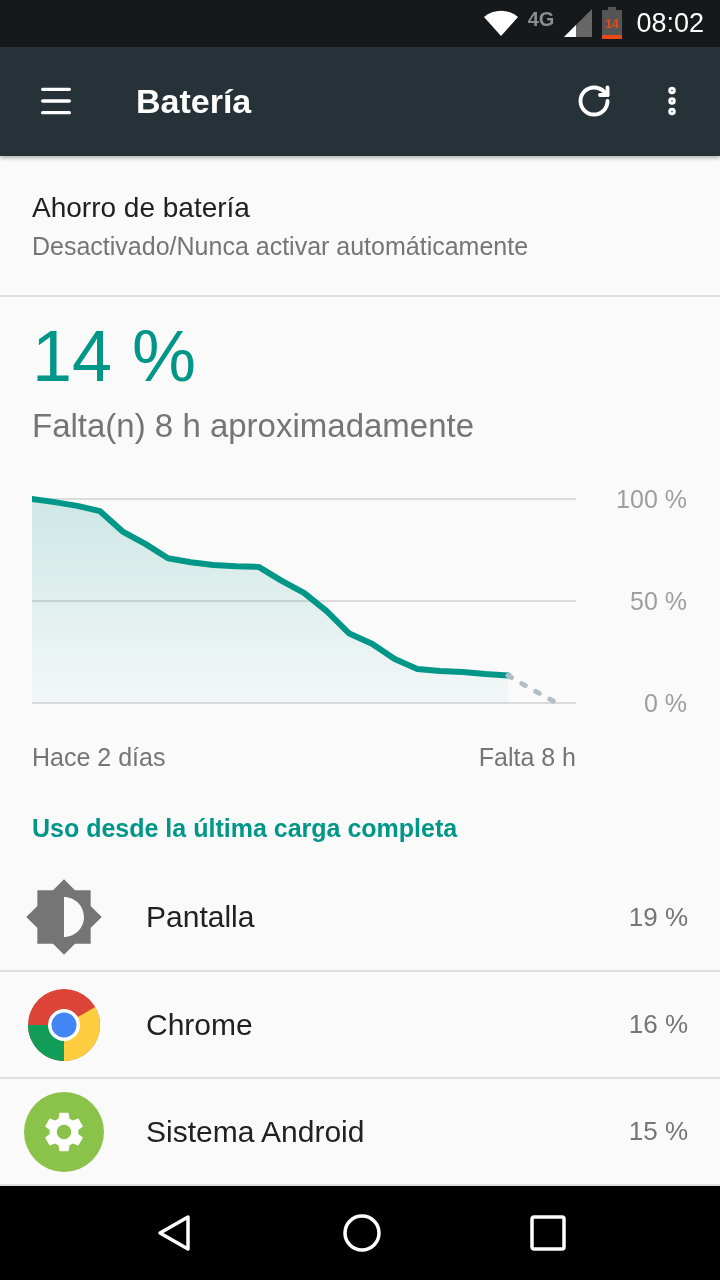 This screenshot has width=720, height=1280. What do you see at coordinates (612, 23) in the screenshot?
I see `battery-icon: 14` at bounding box center [612, 23].